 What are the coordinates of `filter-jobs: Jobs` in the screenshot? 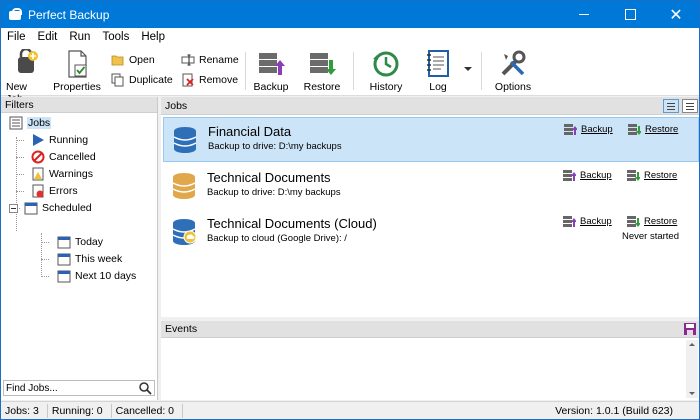 It's located at (30, 123).